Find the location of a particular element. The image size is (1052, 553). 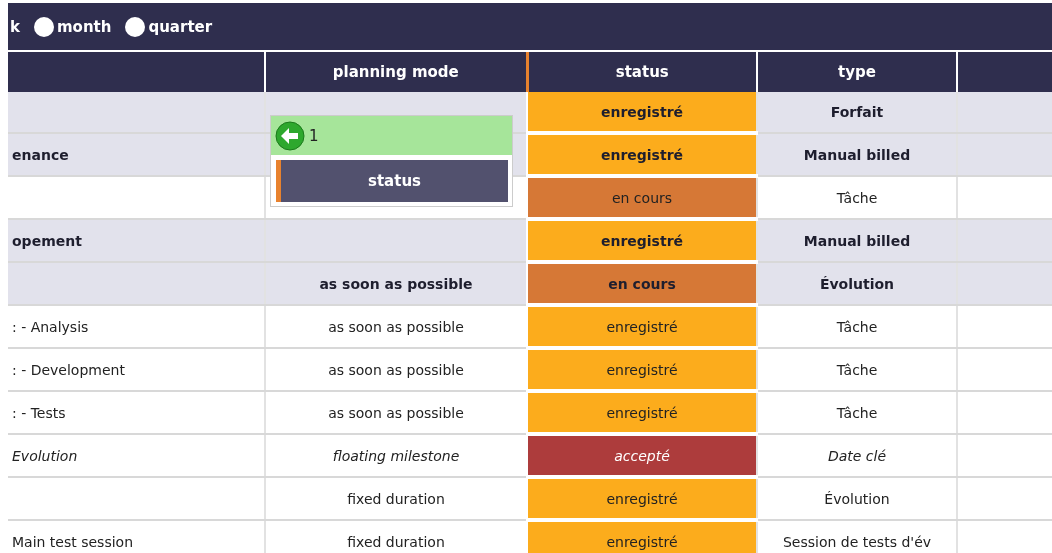

task-name-cell: opement is located at coordinates (136, 240).